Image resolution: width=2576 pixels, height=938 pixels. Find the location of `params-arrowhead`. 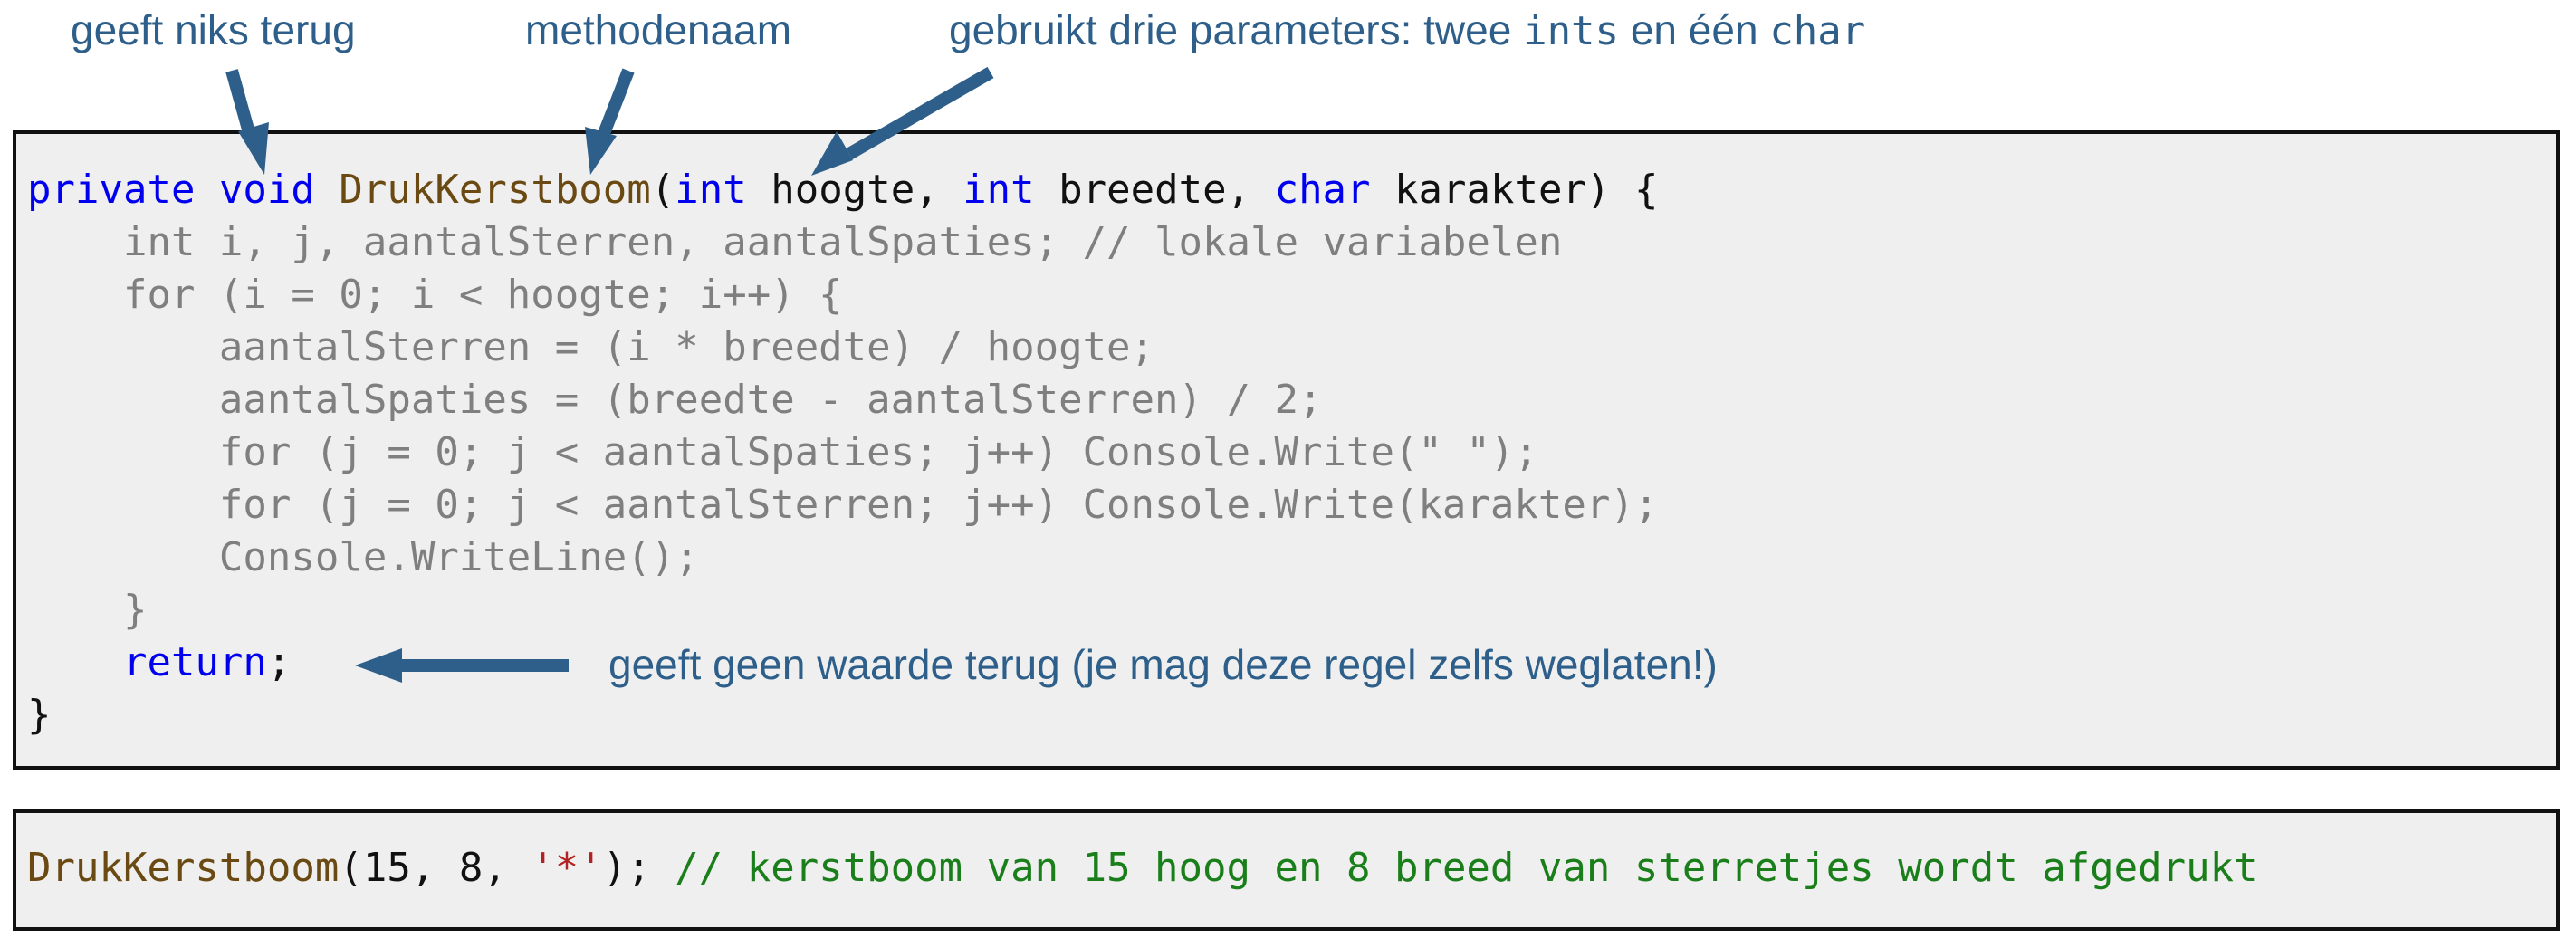

params-arrowhead is located at coordinates (832, 154).